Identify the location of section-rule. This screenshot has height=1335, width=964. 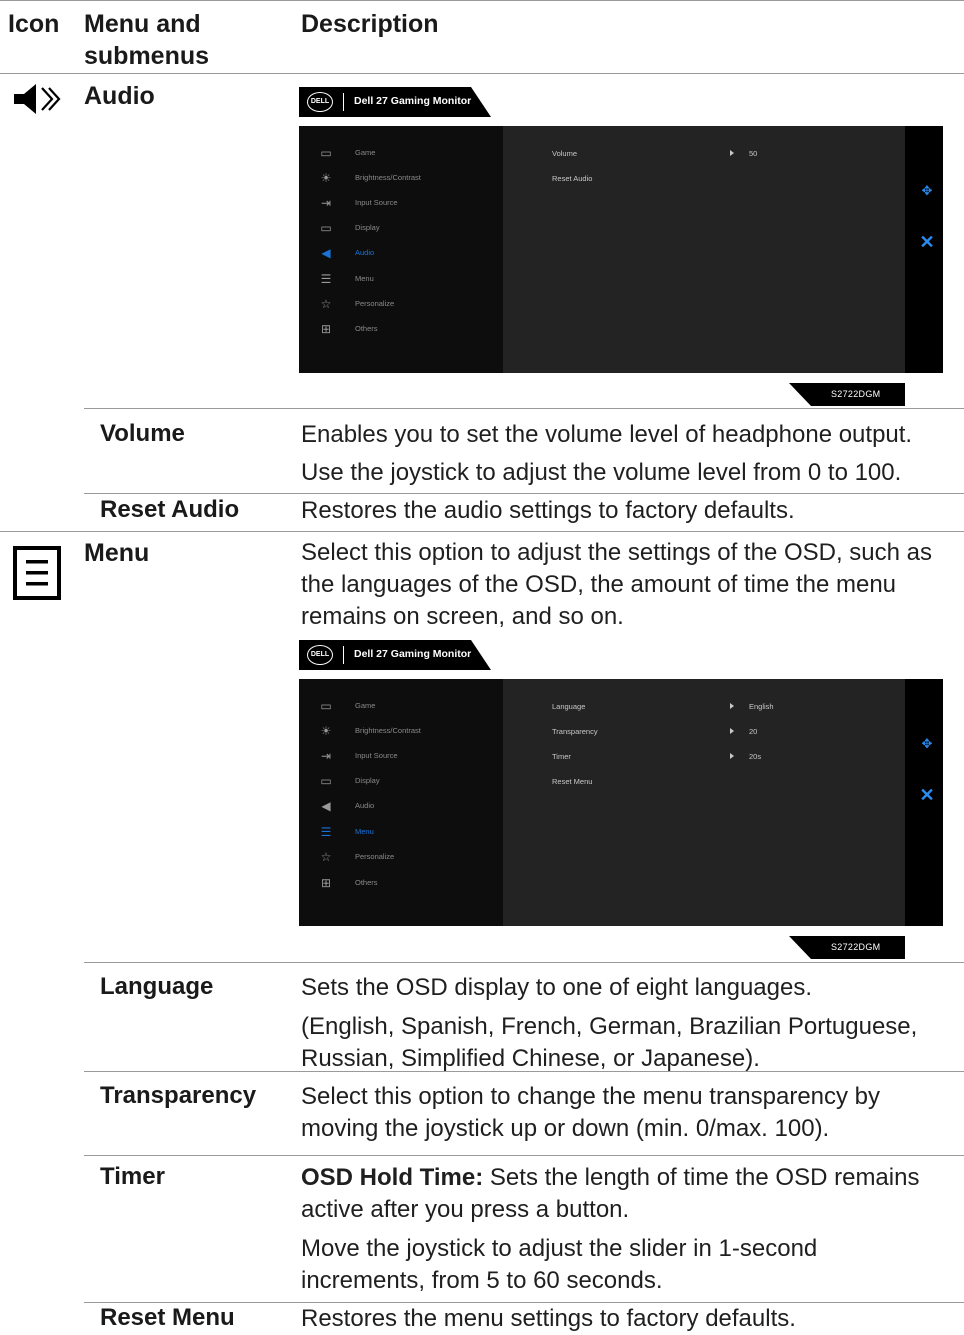
(482, 531).